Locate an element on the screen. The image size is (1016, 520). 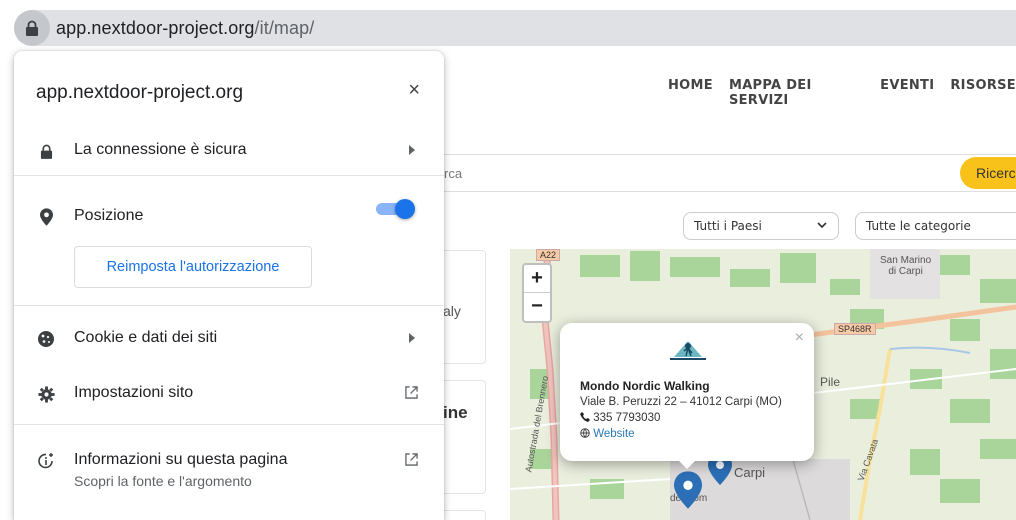
popup-website-label: Website is located at coordinates (614, 434).